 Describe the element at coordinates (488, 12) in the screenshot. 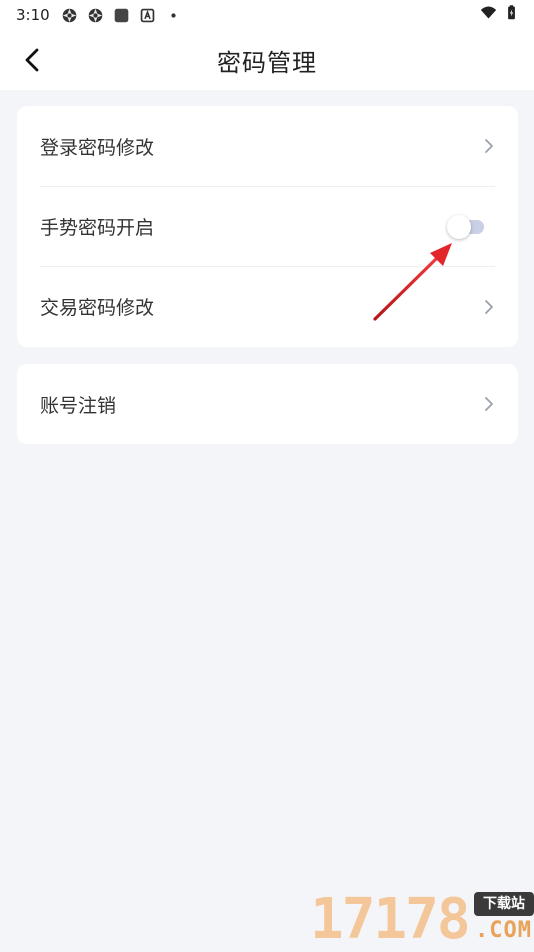

I see `wifi-icon` at that location.